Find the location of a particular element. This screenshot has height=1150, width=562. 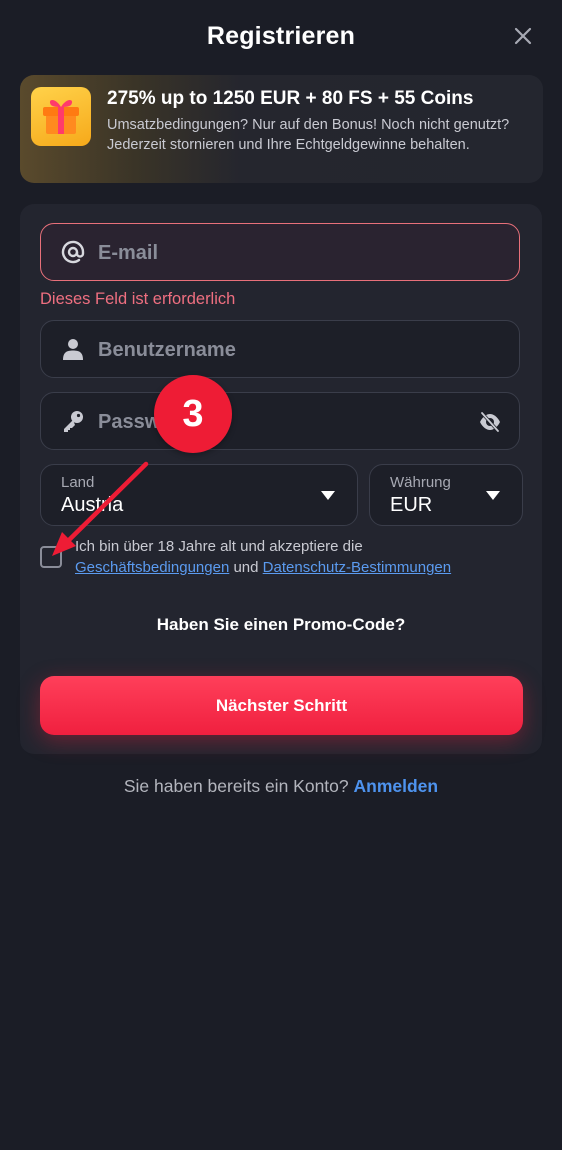

bonus-title: 275% up to 1250 EUR + 80 FS + 55 Coins is located at coordinates (290, 98).